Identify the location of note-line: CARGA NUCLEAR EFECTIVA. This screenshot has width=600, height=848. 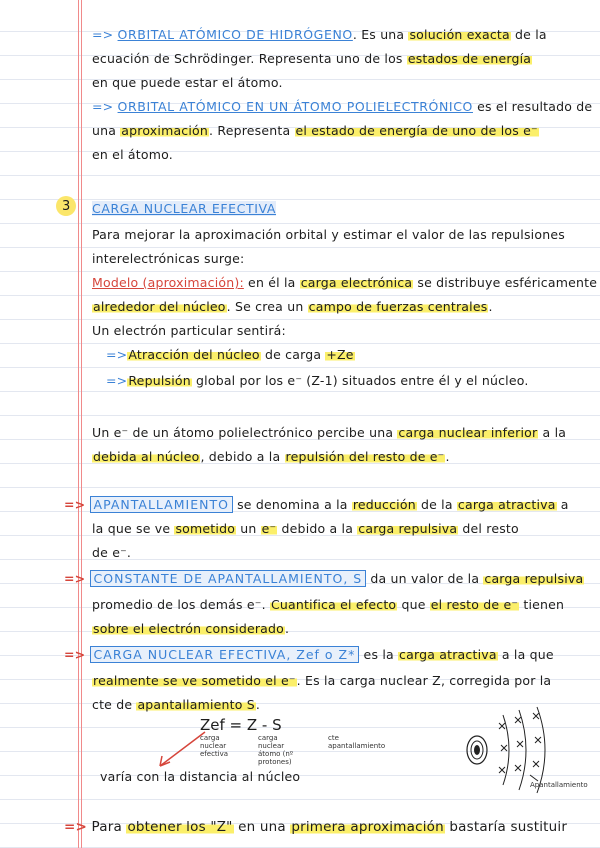
(342, 209).